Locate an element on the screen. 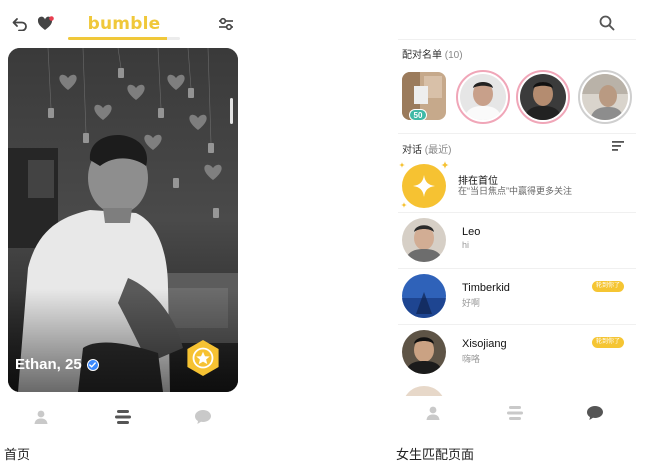 The height and width of the screenshot is (475, 652). conversations-label: 对话 is located at coordinates (412, 150).